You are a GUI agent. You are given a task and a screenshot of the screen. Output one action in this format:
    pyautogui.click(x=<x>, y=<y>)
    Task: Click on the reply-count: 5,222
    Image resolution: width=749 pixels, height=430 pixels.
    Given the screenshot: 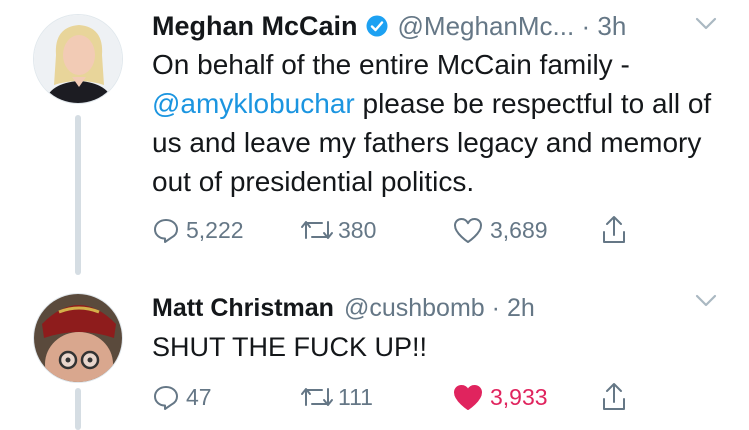 What is the action you would take?
    pyautogui.click(x=215, y=229)
    